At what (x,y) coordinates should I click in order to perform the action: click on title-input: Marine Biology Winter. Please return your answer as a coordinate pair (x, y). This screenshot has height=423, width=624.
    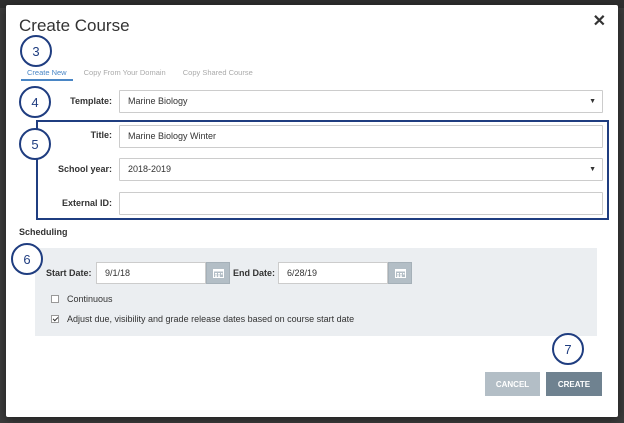
    Looking at the image, I should click on (361, 136).